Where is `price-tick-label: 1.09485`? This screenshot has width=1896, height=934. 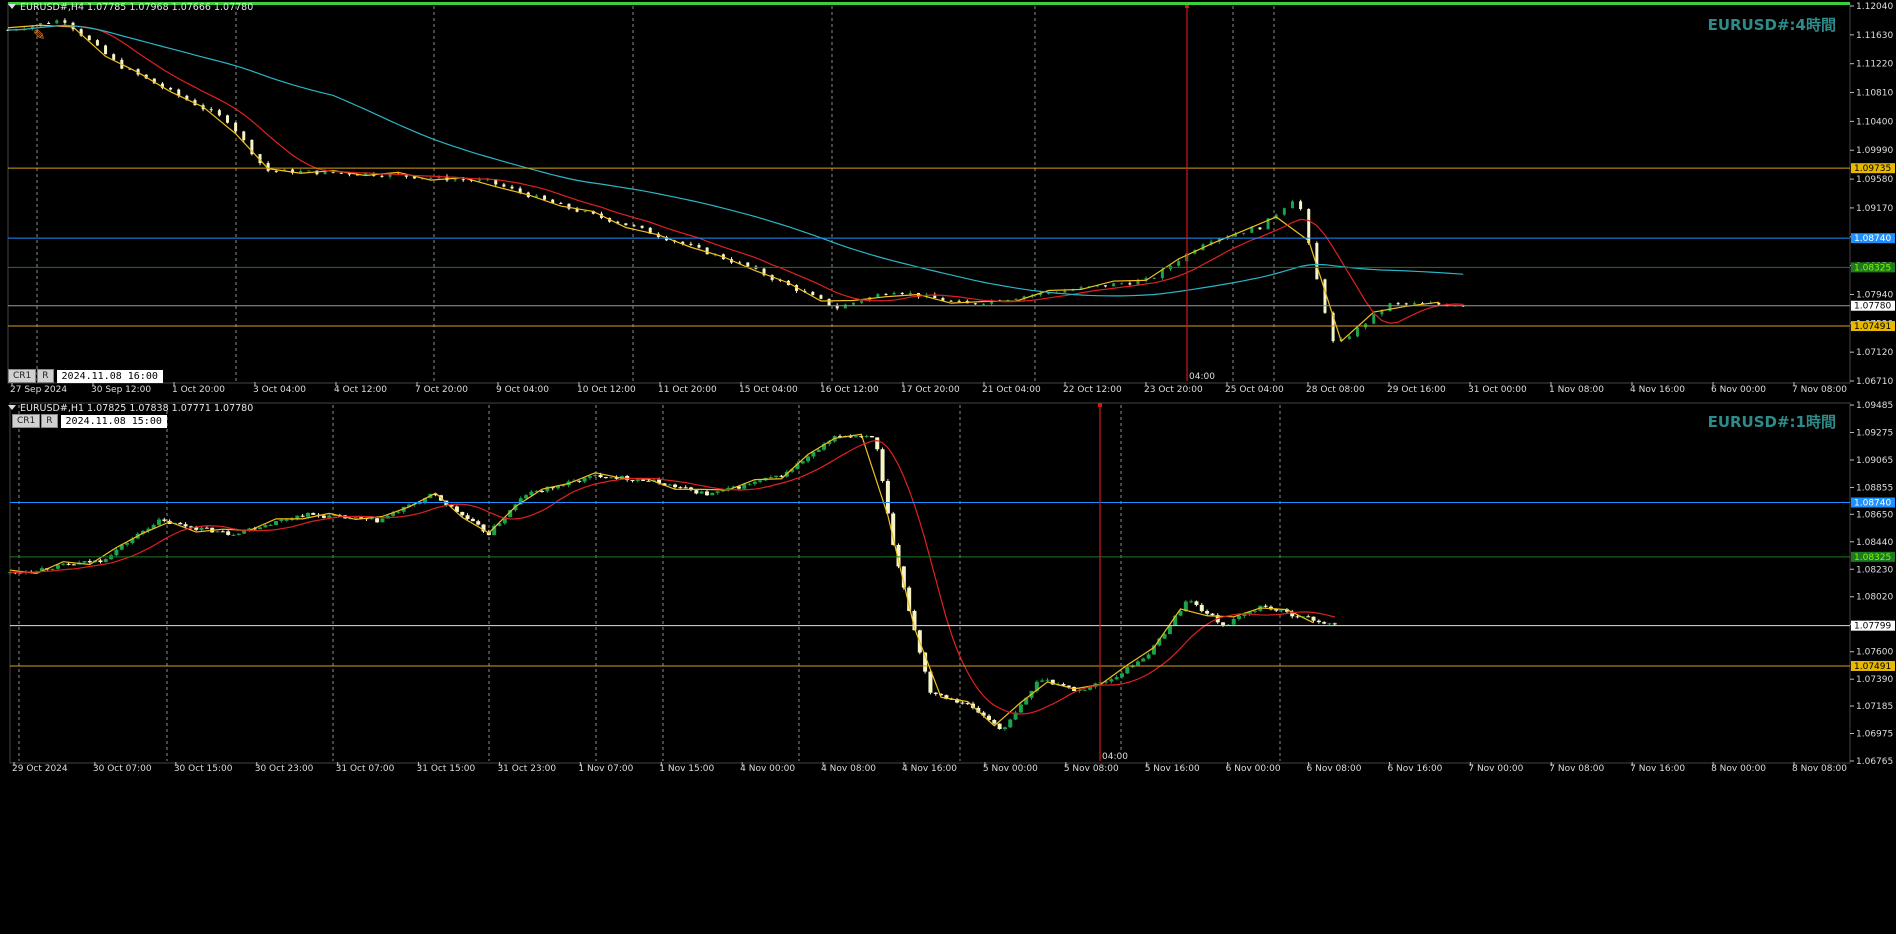 price-tick-label: 1.09485 is located at coordinates (1874, 406).